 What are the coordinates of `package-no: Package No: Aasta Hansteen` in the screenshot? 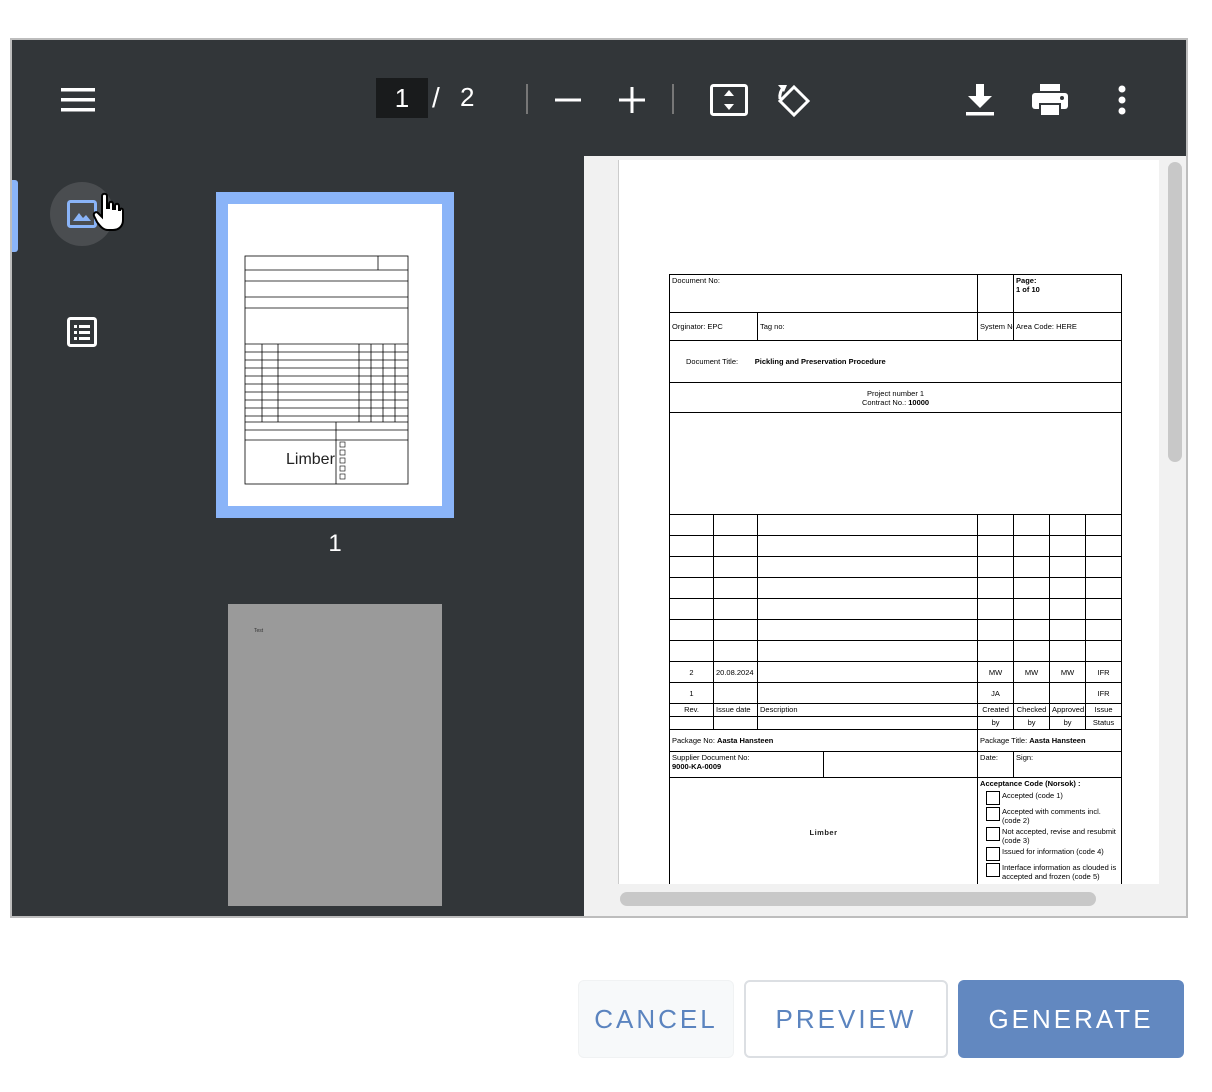 It's located at (823, 740).